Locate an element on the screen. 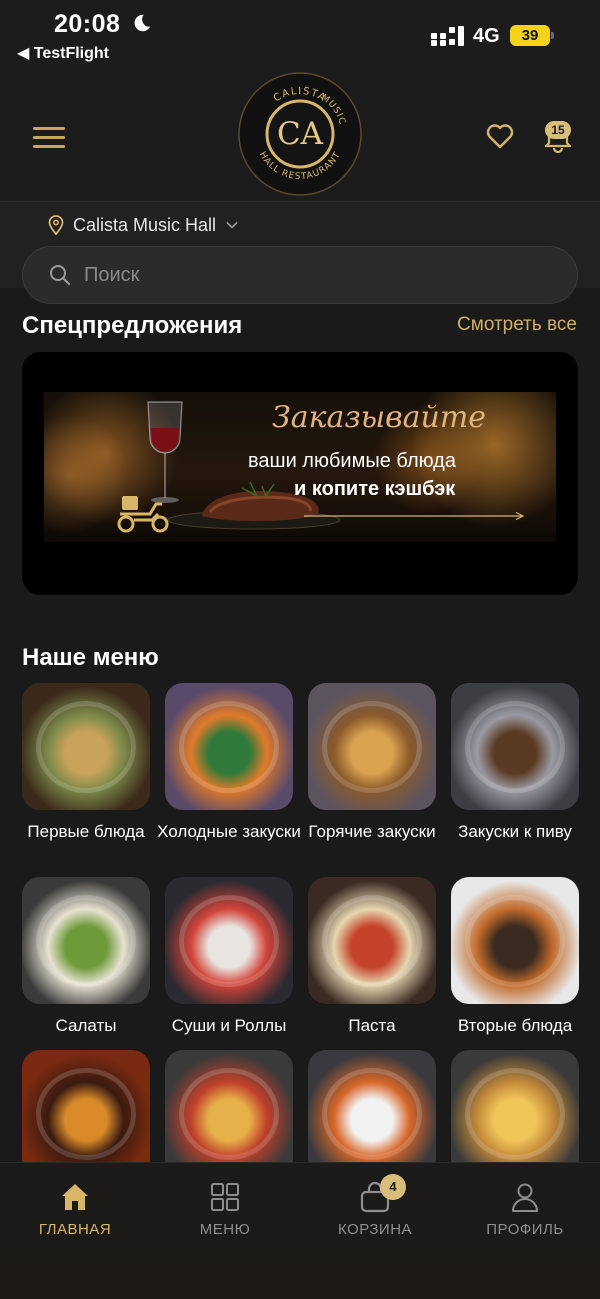 The height and width of the screenshot is (1299, 600). moon-icon is located at coordinates (142, 23).